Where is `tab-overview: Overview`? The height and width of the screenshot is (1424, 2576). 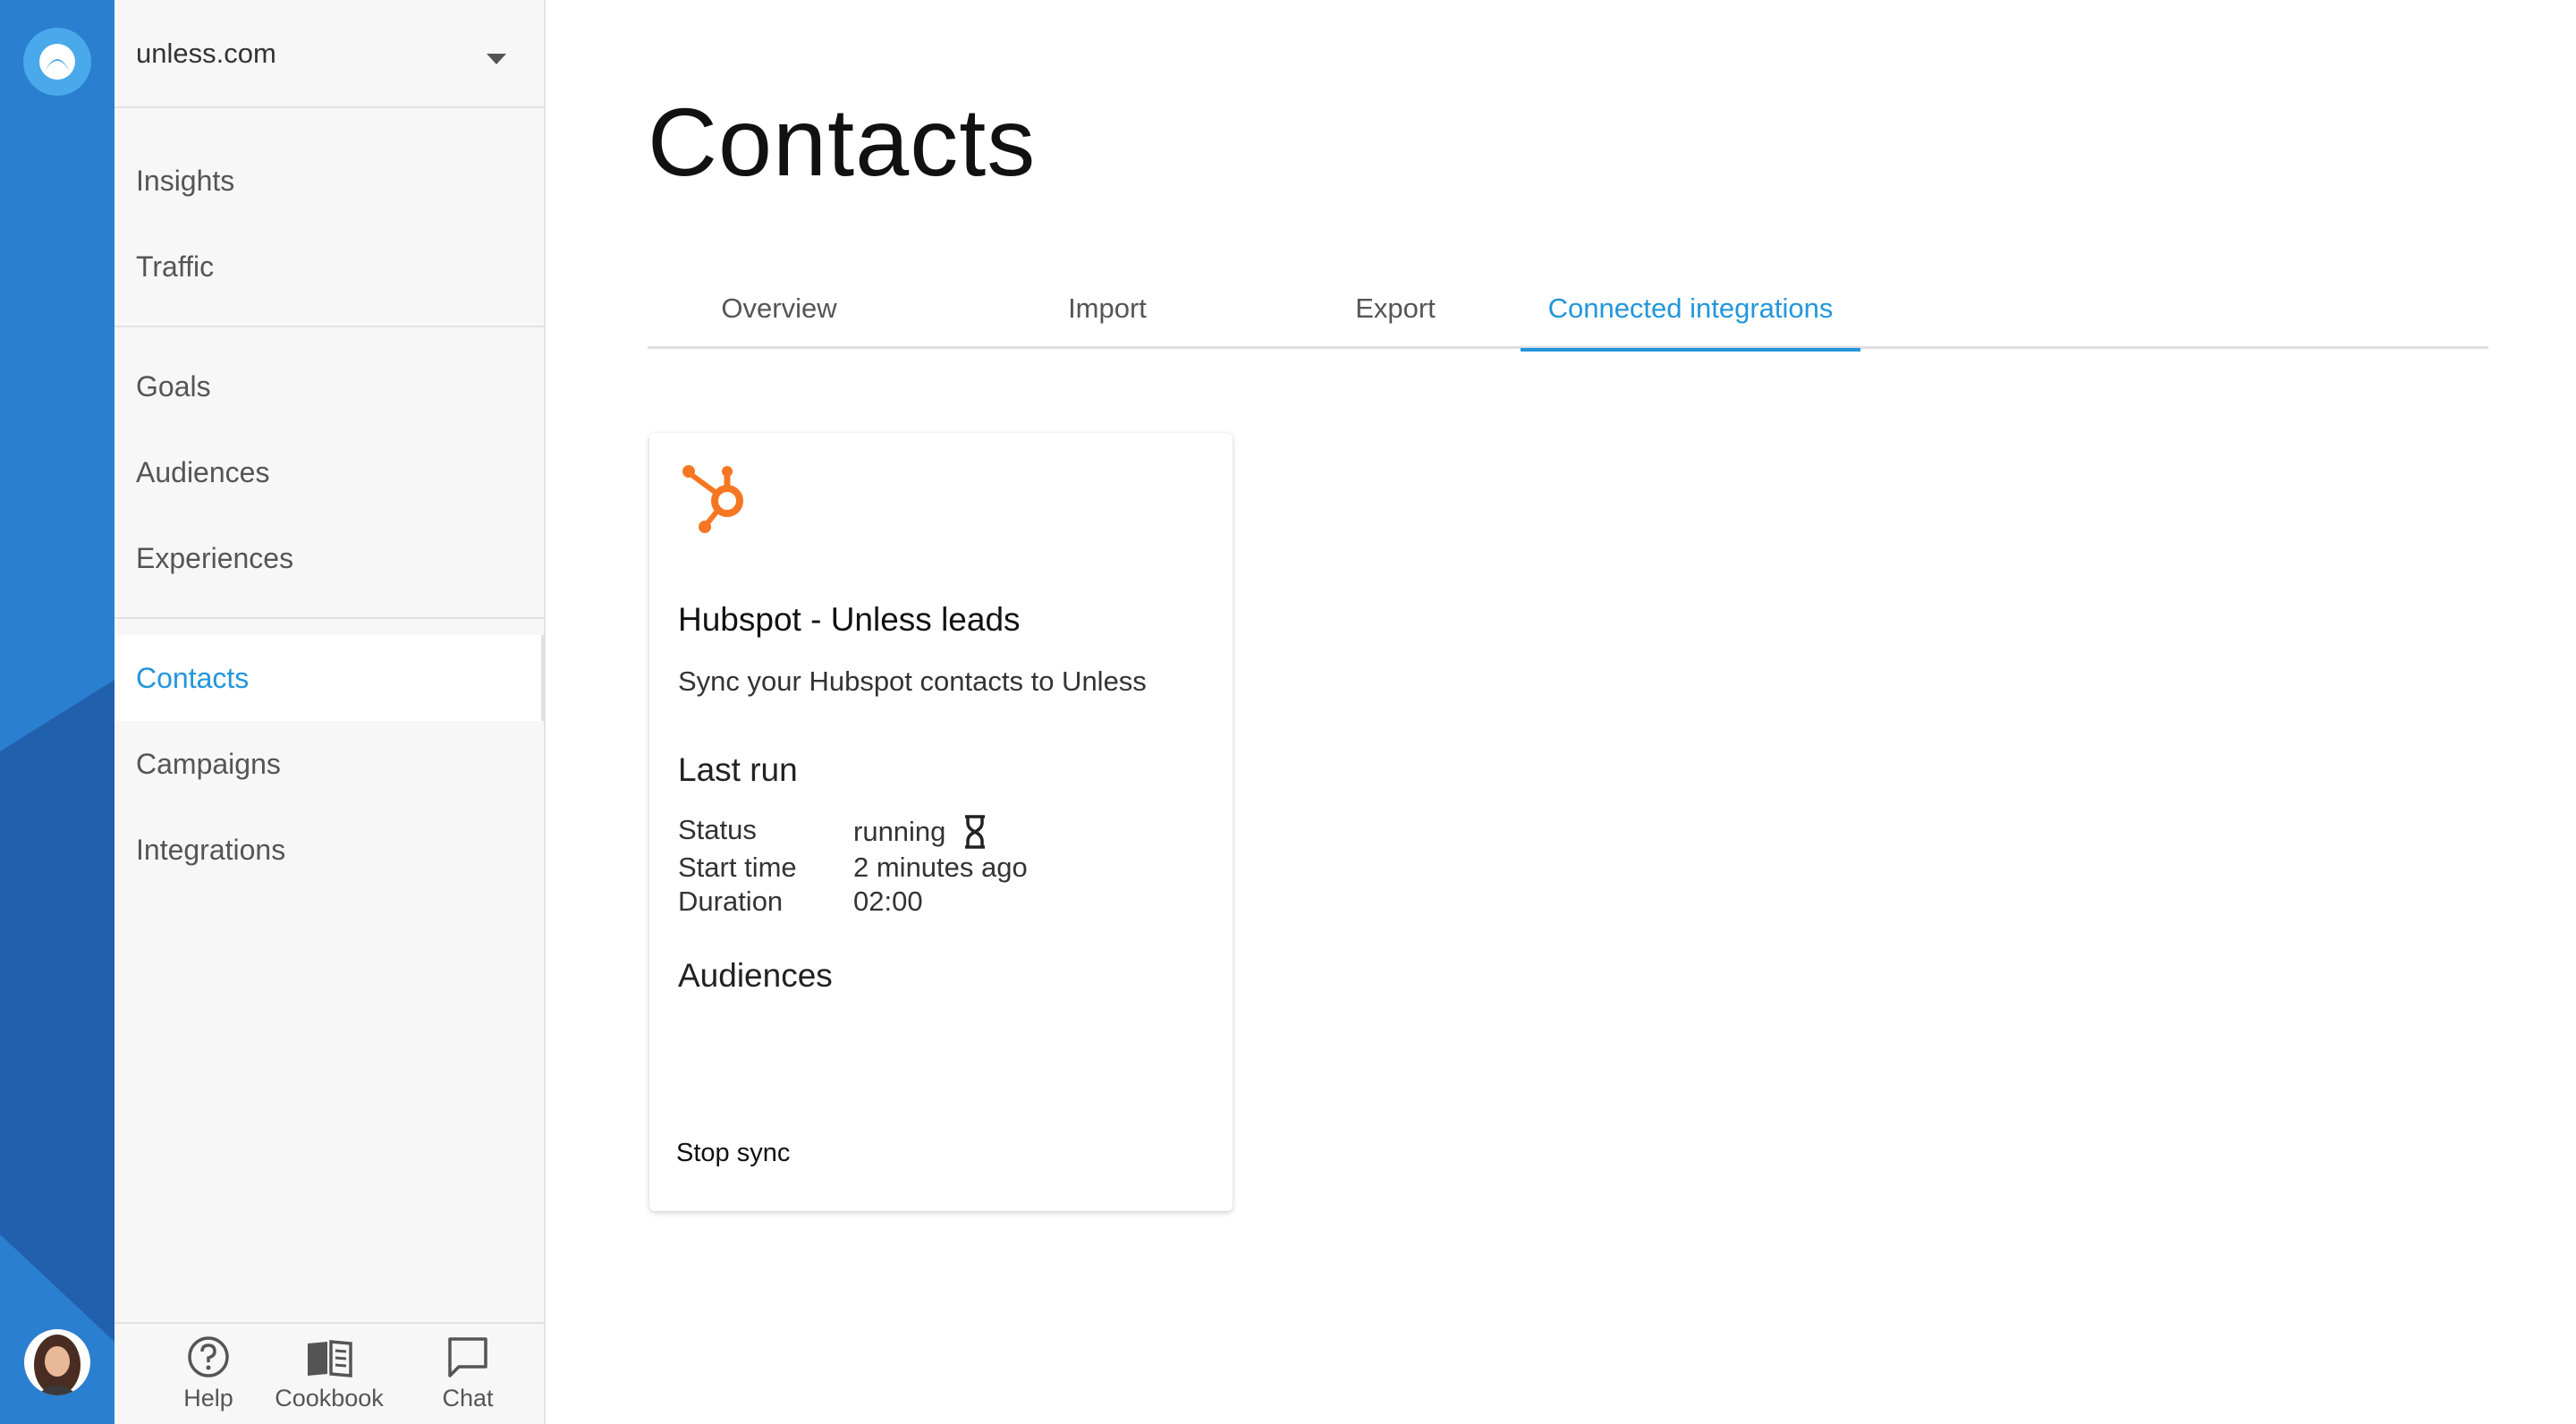 tab-overview: Overview is located at coordinates (779, 308).